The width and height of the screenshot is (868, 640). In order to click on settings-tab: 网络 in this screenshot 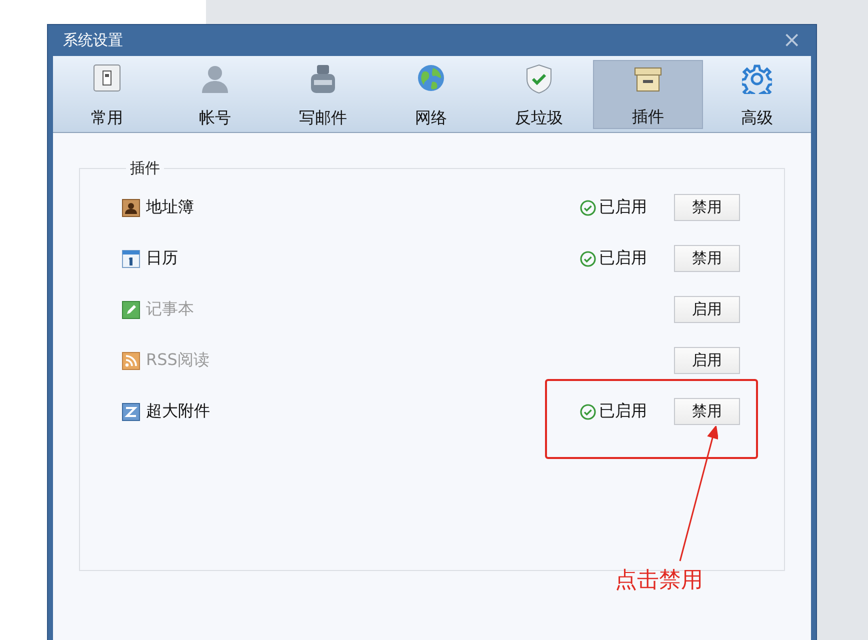, I will do `click(431, 94)`.